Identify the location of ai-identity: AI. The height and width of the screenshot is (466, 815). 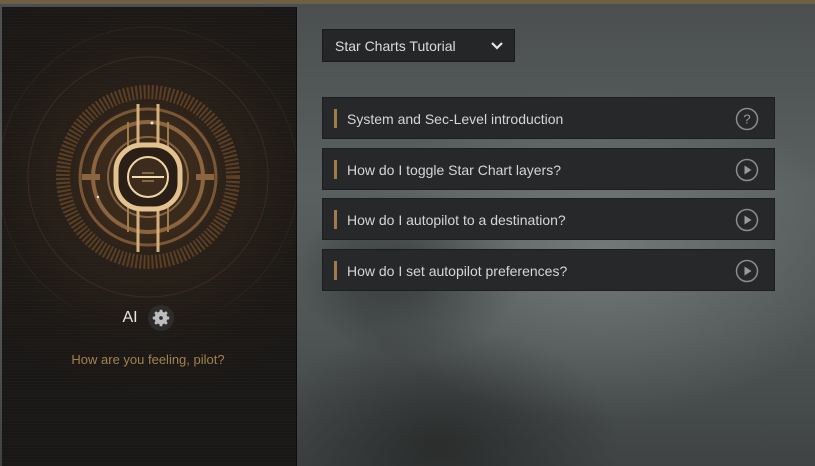
(148, 318).